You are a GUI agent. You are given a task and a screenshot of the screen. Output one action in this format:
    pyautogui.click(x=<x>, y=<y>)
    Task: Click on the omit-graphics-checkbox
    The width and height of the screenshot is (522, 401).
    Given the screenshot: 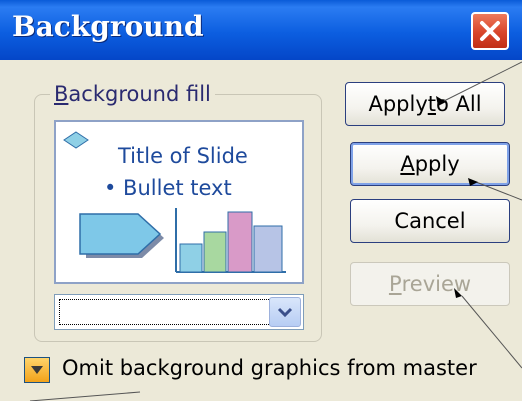 What is the action you would take?
    pyautogui.click(x=37, y=370)
    